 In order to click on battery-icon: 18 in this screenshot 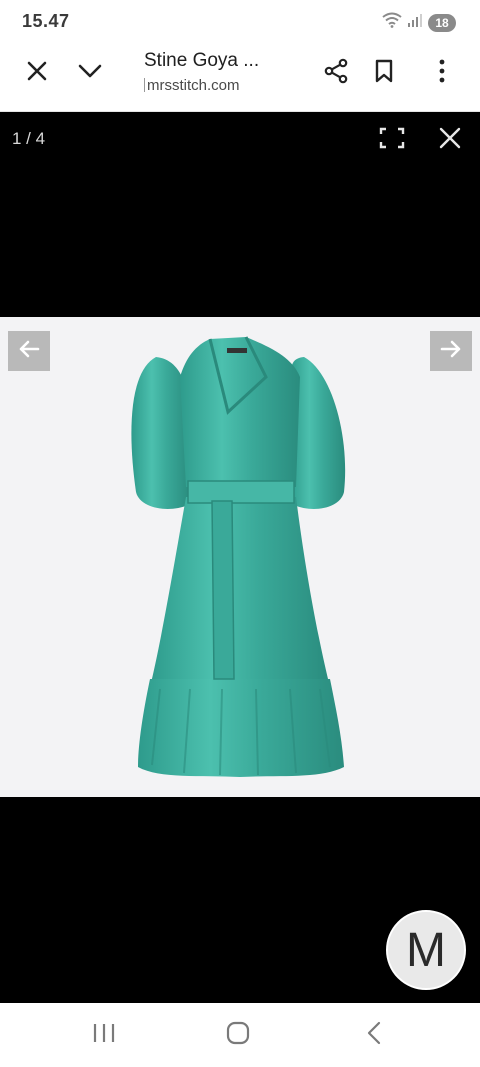, I will do `click(442, 22)`.